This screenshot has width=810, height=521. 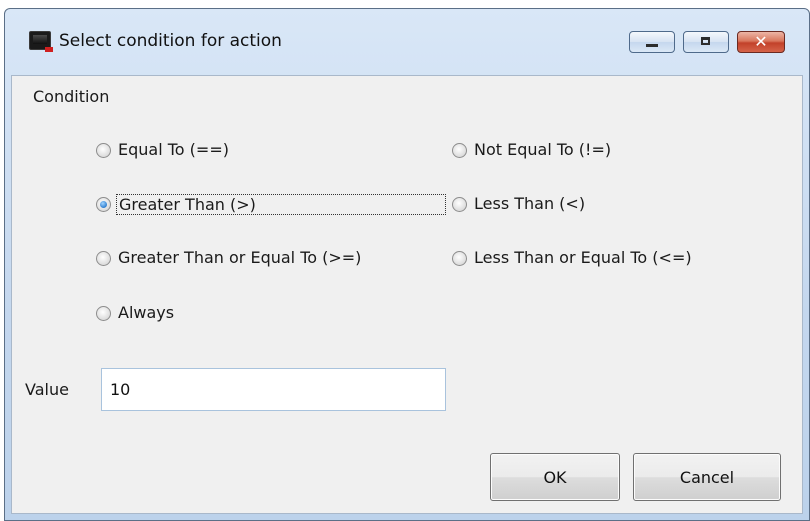 I want to click on radio-not-equal-to-label: Not Equal To (!=), so click(x=542, y=149).